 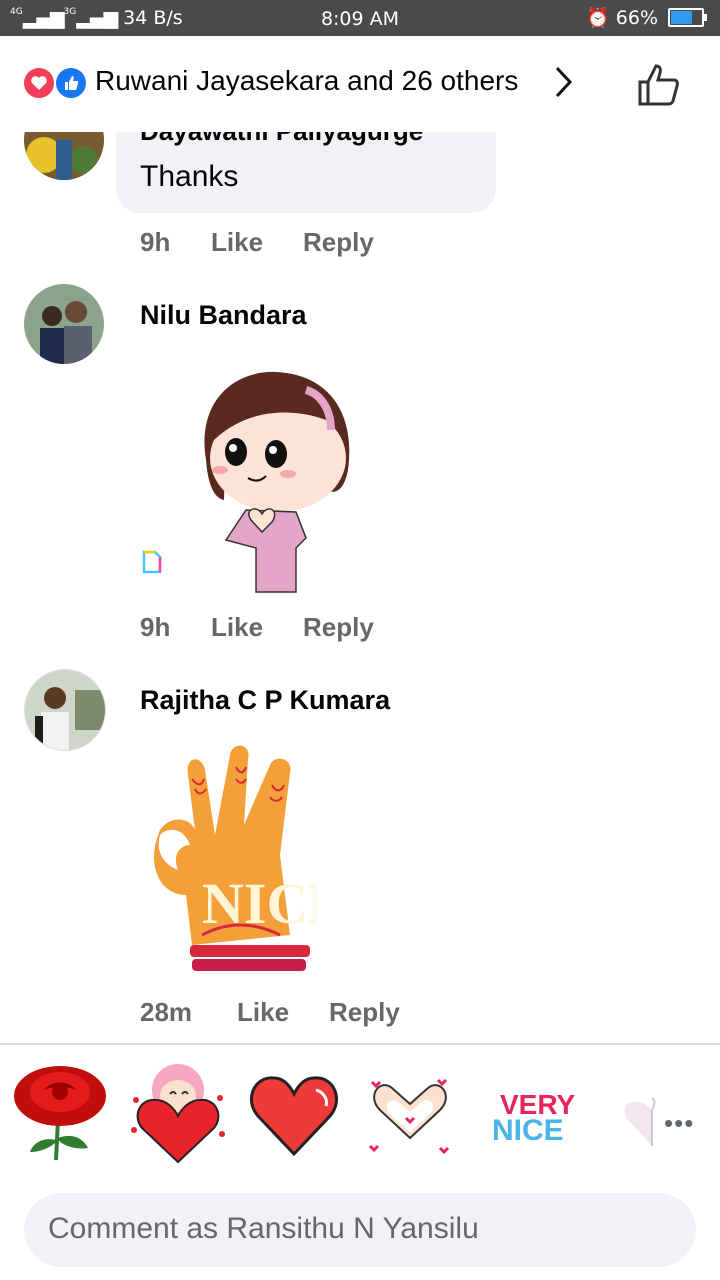 What do you see at coordinates (71, 83) in the screenshot?
I see `like-reaction-icon` at bounding box center [71, 83].